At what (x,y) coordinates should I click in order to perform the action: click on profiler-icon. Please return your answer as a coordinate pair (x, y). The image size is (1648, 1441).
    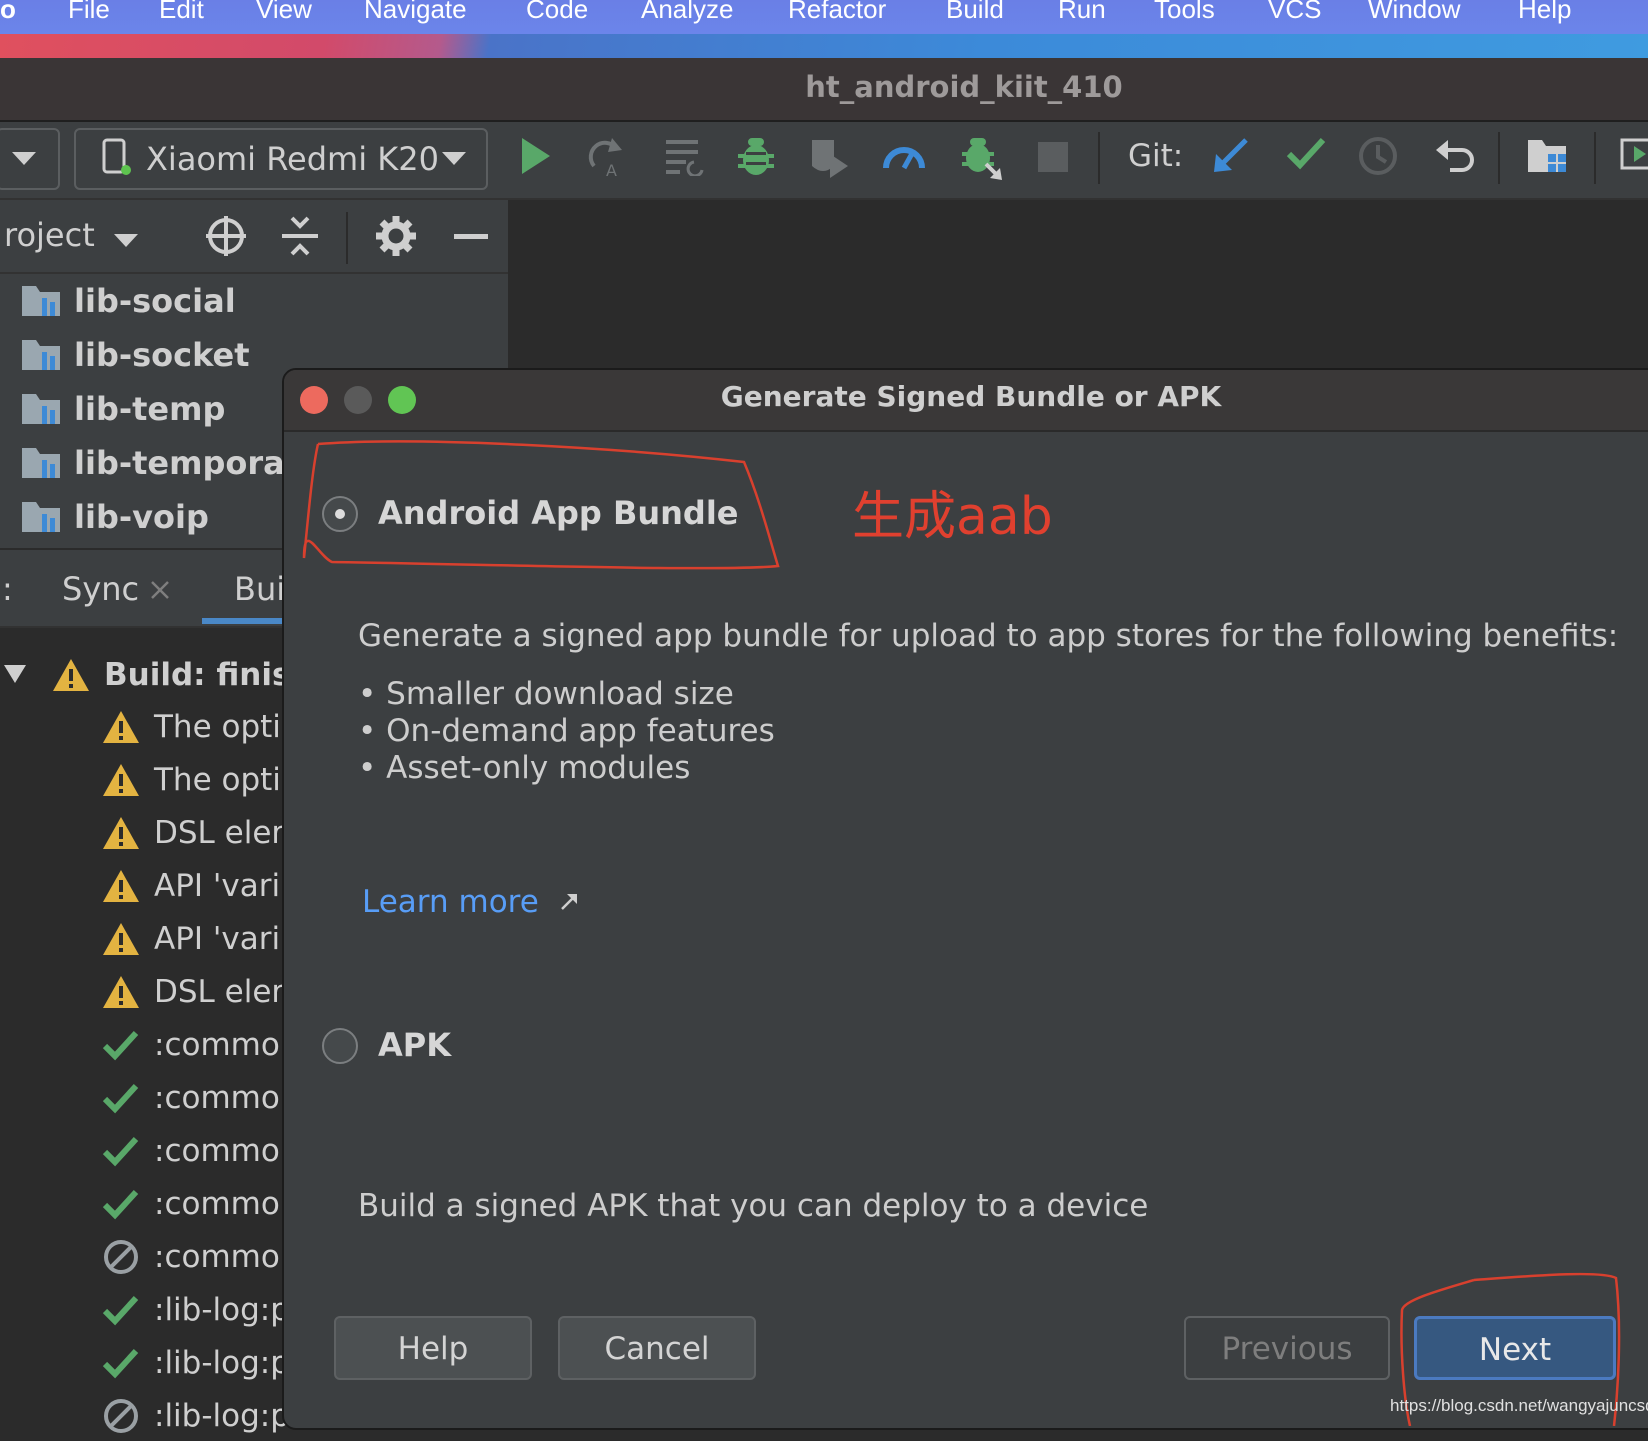
    Looking at the image, I should click on (904, 154).